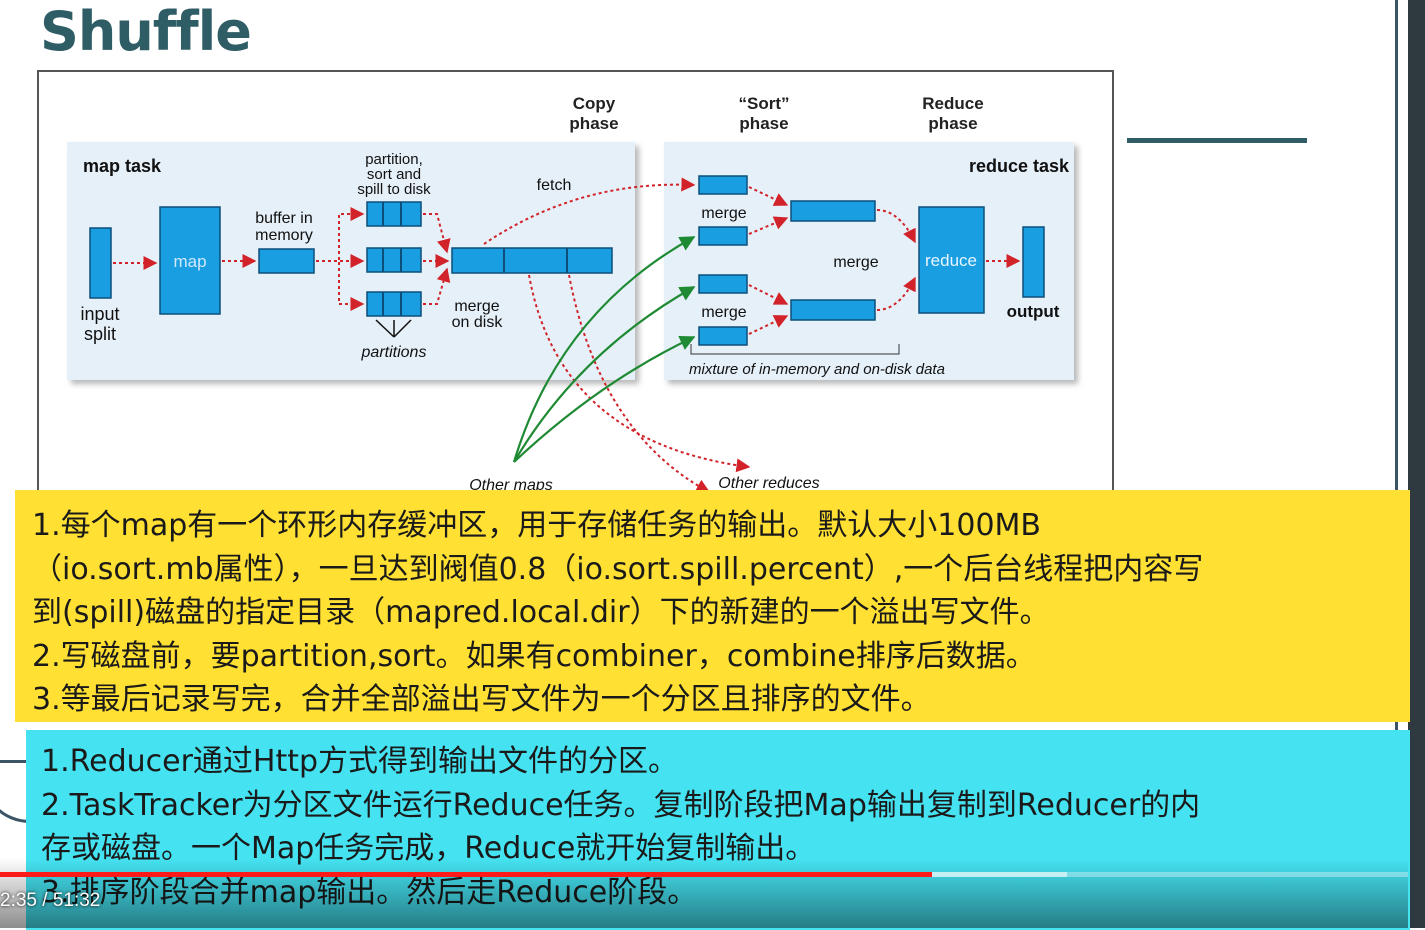 The height and width of the screenshot is (930, 1425). I want to click on window-edge, so click(1416, 464).